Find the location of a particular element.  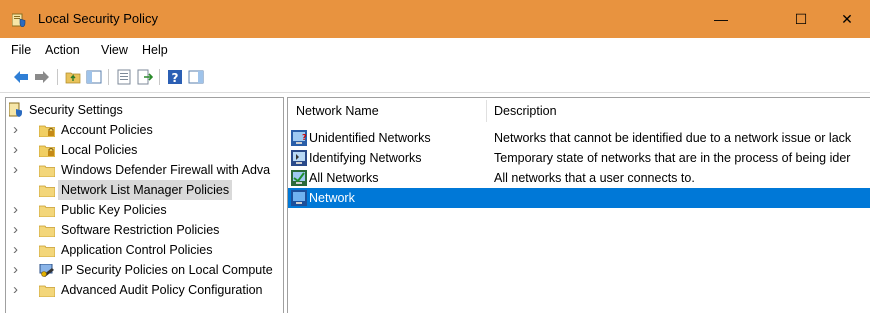

window-title: Local Security Policy is located at coordinates (98, 18).